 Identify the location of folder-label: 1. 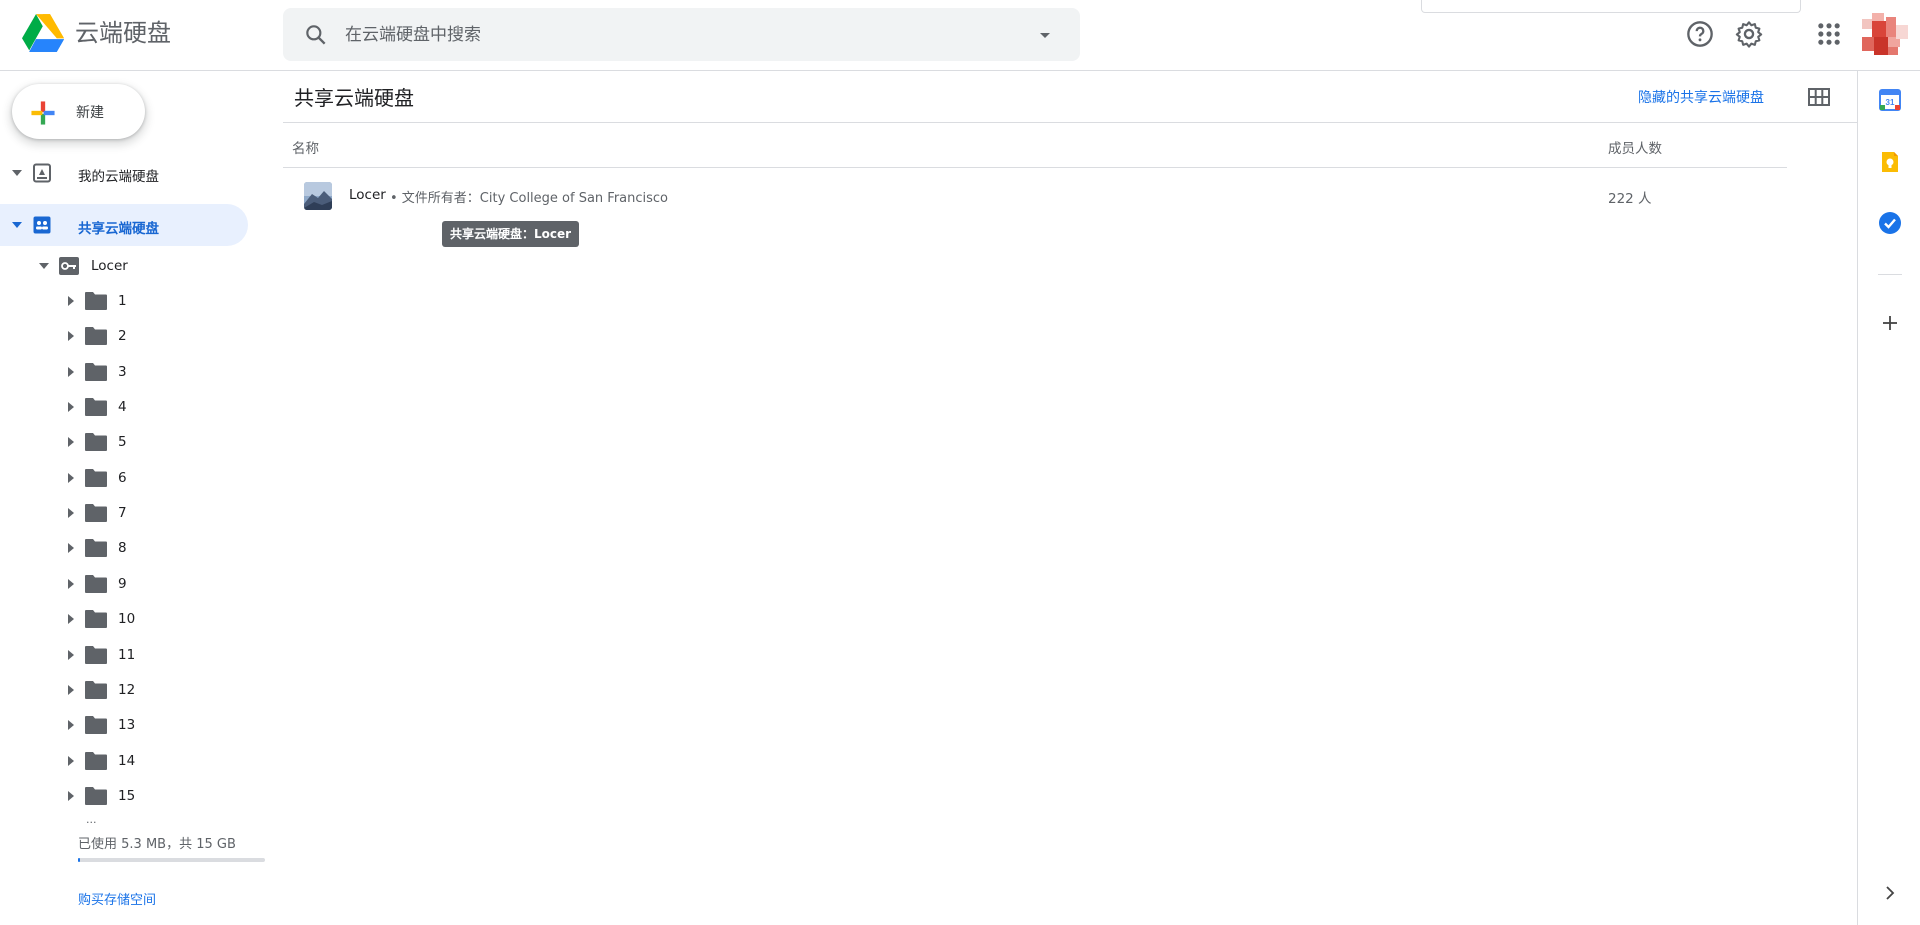
(122, 301).